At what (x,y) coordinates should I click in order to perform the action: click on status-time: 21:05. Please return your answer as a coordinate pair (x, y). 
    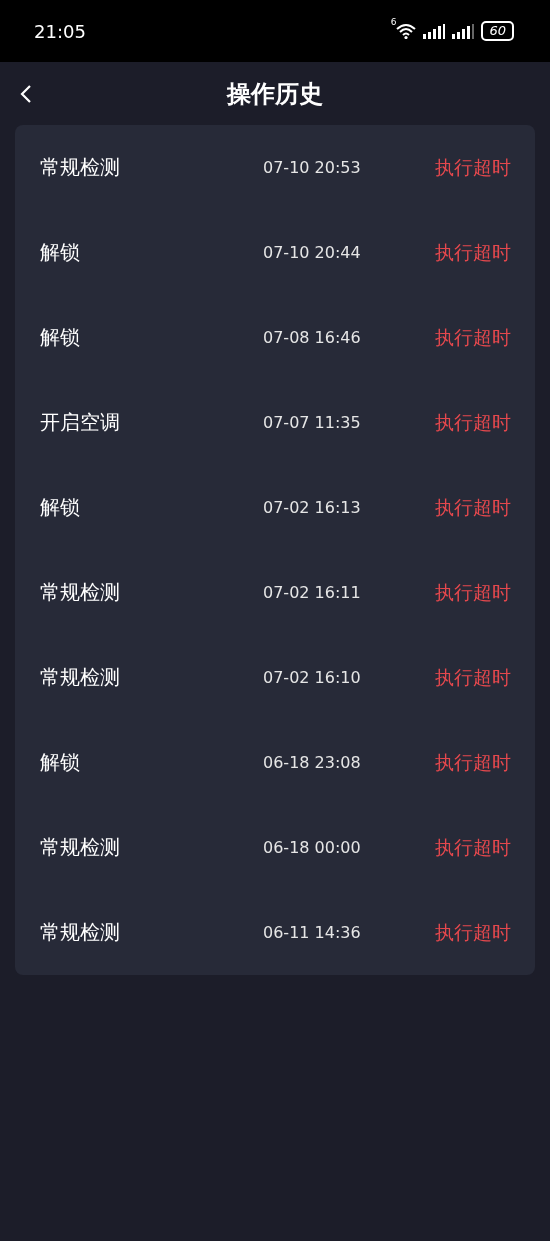
    Looking at the image, I should click on (60, 31).